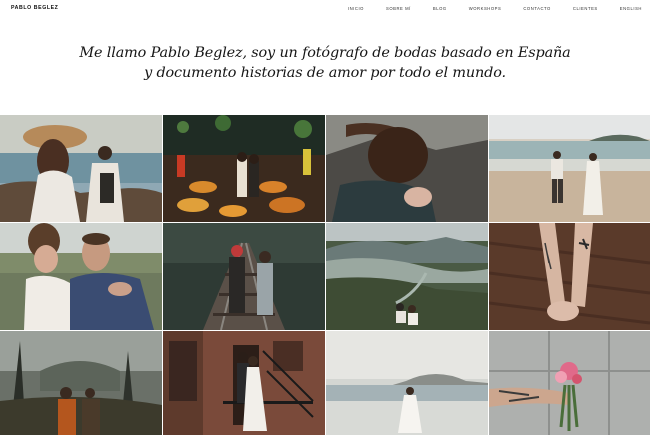 This screenshot has width=650, height=435. What do you see at coordinates (440, 8) in the screenshot?
I see `nav-blog: BLOG` at bounding box center [440, 8].